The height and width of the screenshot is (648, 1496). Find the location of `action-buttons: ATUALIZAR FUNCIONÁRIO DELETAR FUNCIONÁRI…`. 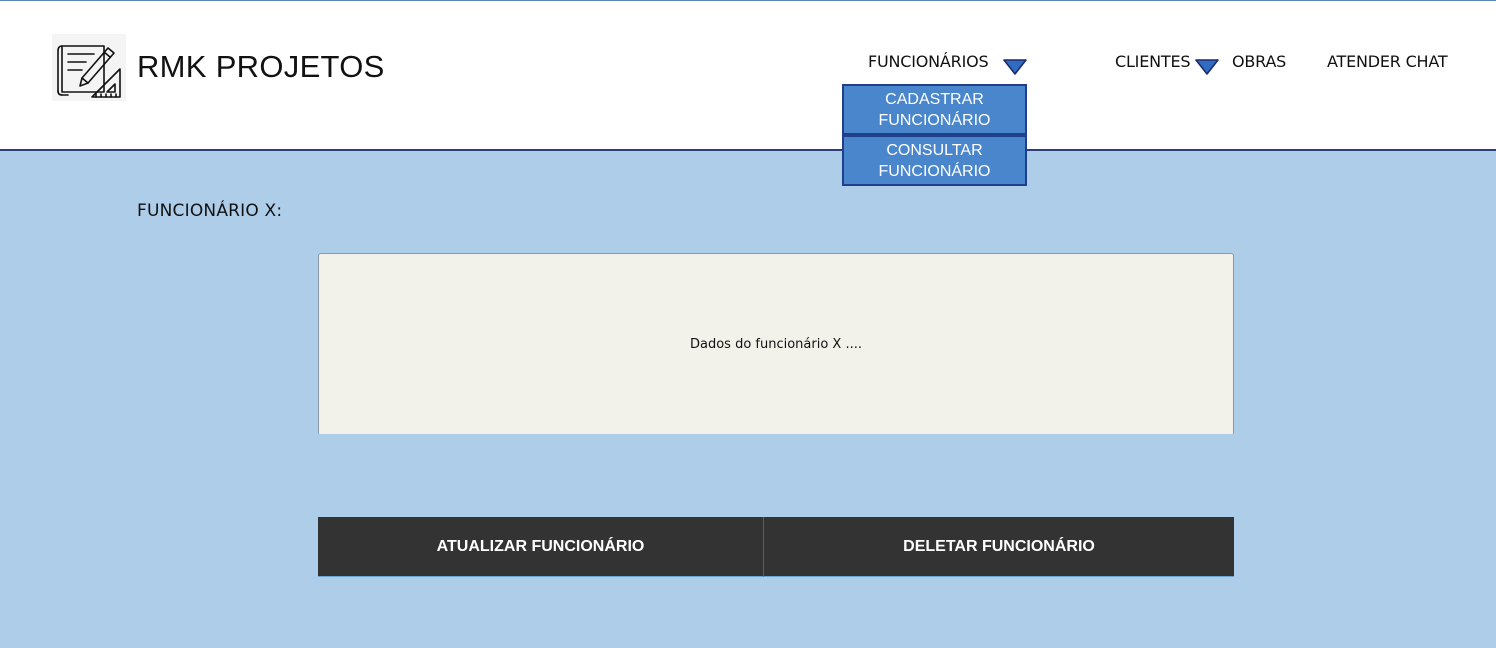

action-buttons: ATUALIZAR FUNCIONÁRIO DELETAR FUNCIONÁRI… is located at coordinates (776, 547).